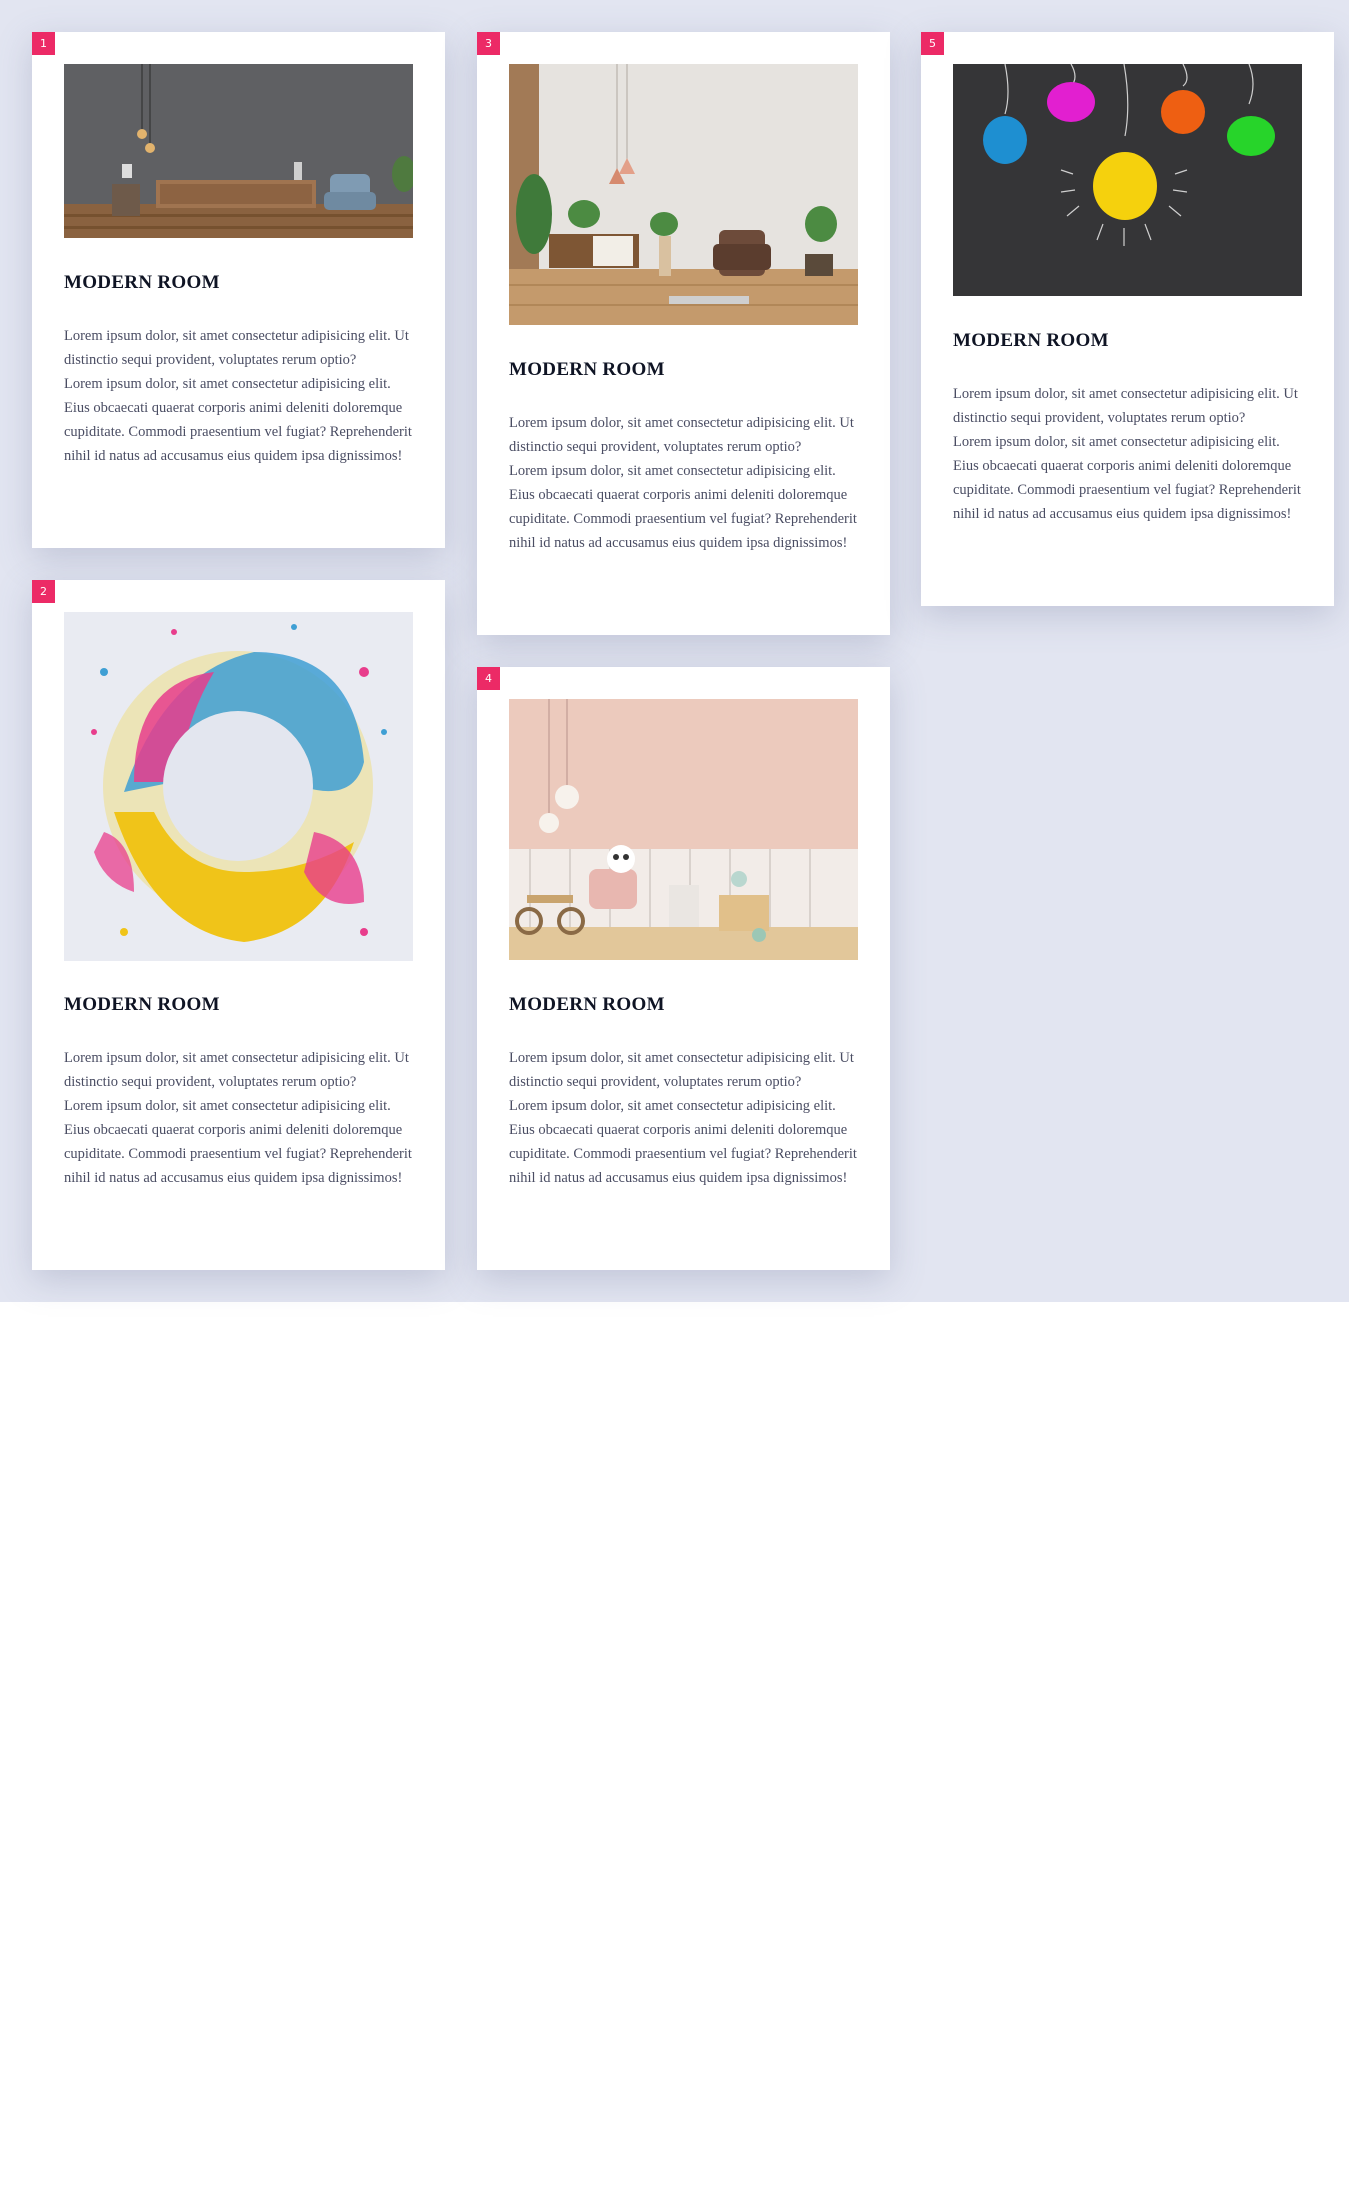  I want to click on card-number-badge: 5, so click(932, 43).